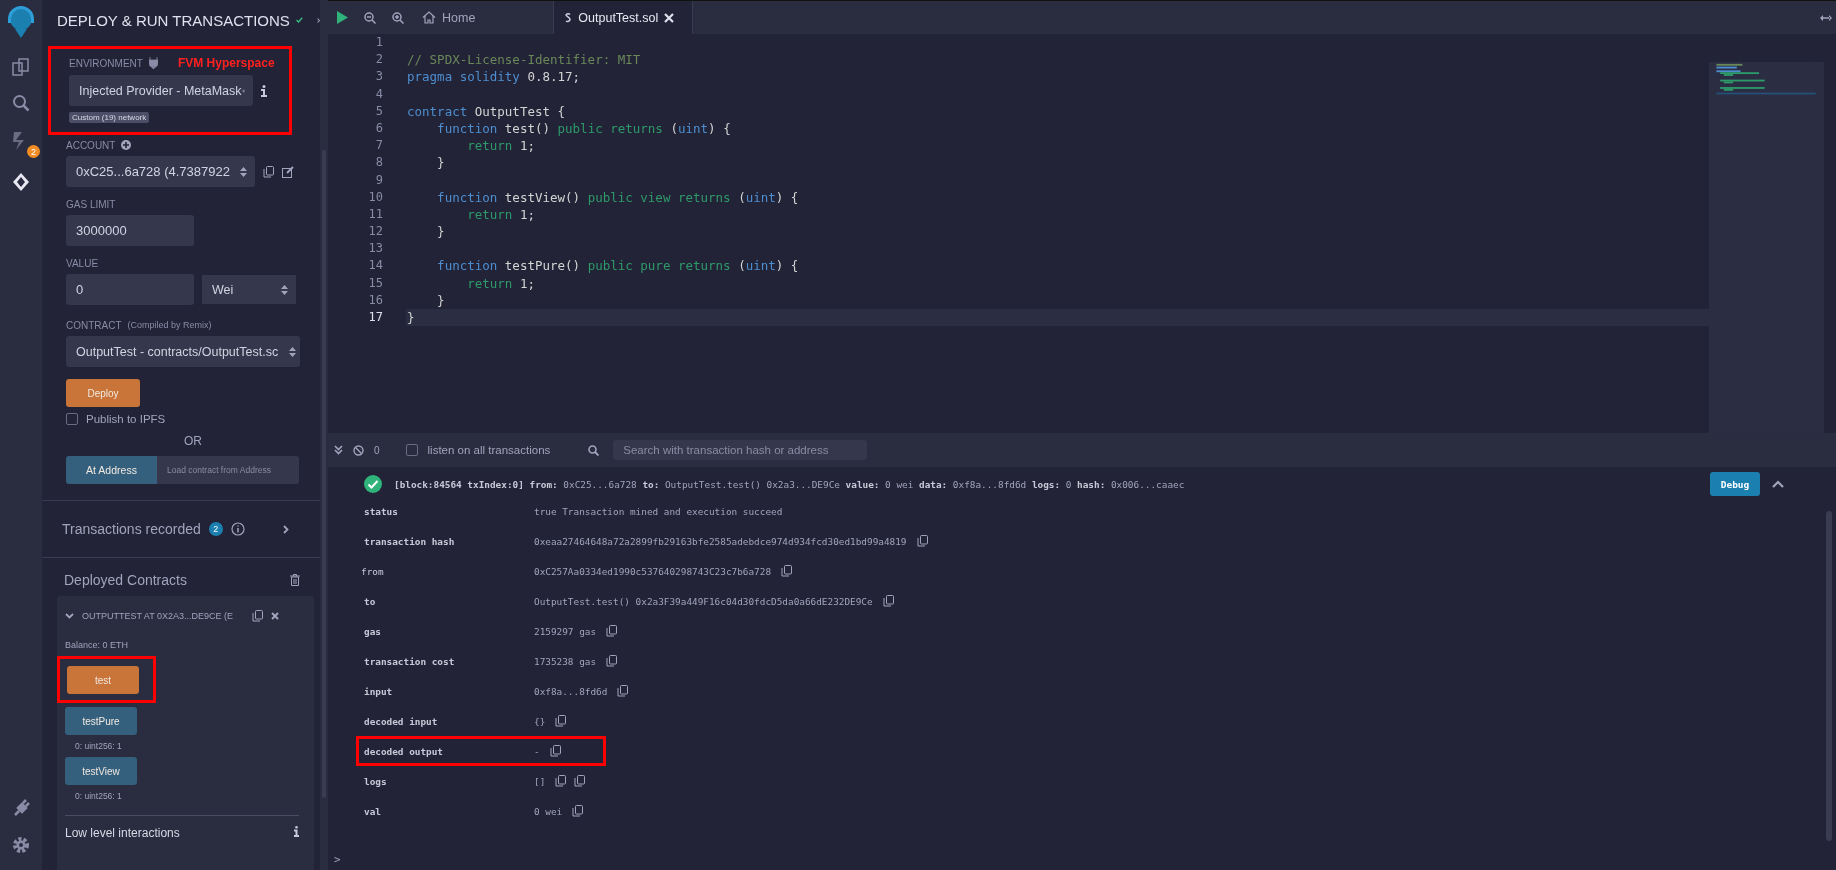 Image resolution: width=1836 pixels, height=870 pixels. What do you see at coordinates (33, 151) in the screenshot?
I see `notification-badge: 2` at bounding box center [33, 151].